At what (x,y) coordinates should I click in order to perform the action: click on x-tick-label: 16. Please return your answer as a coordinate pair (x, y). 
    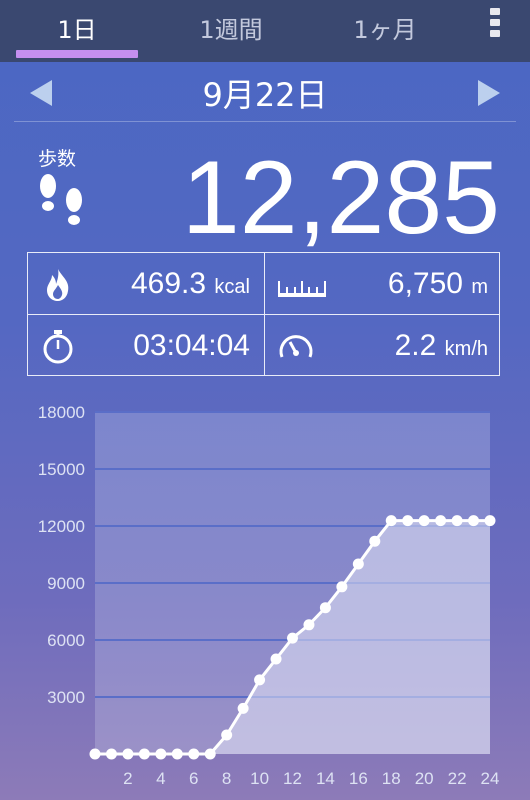
    Looking at the image, I should click on (358, 778).